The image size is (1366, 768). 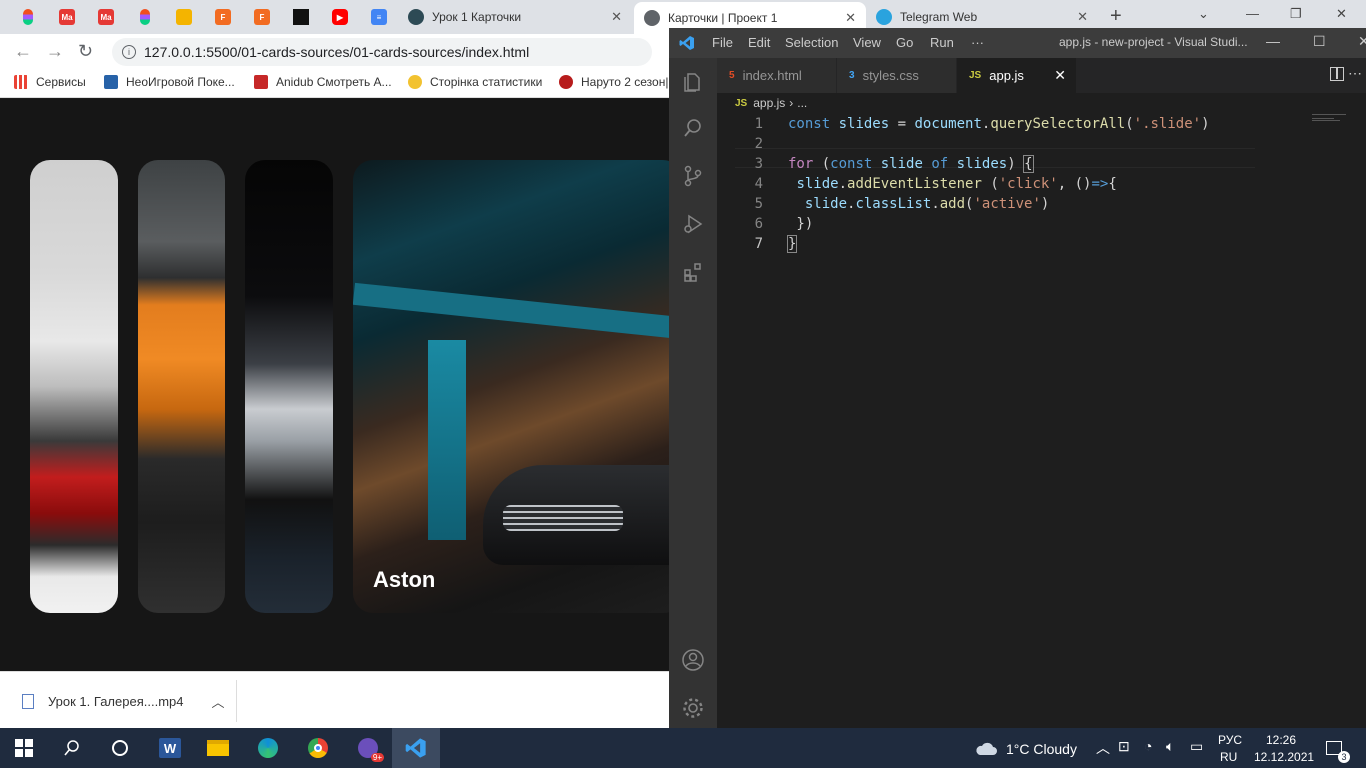 I want to click on car-image, so click(x=576, y=515).